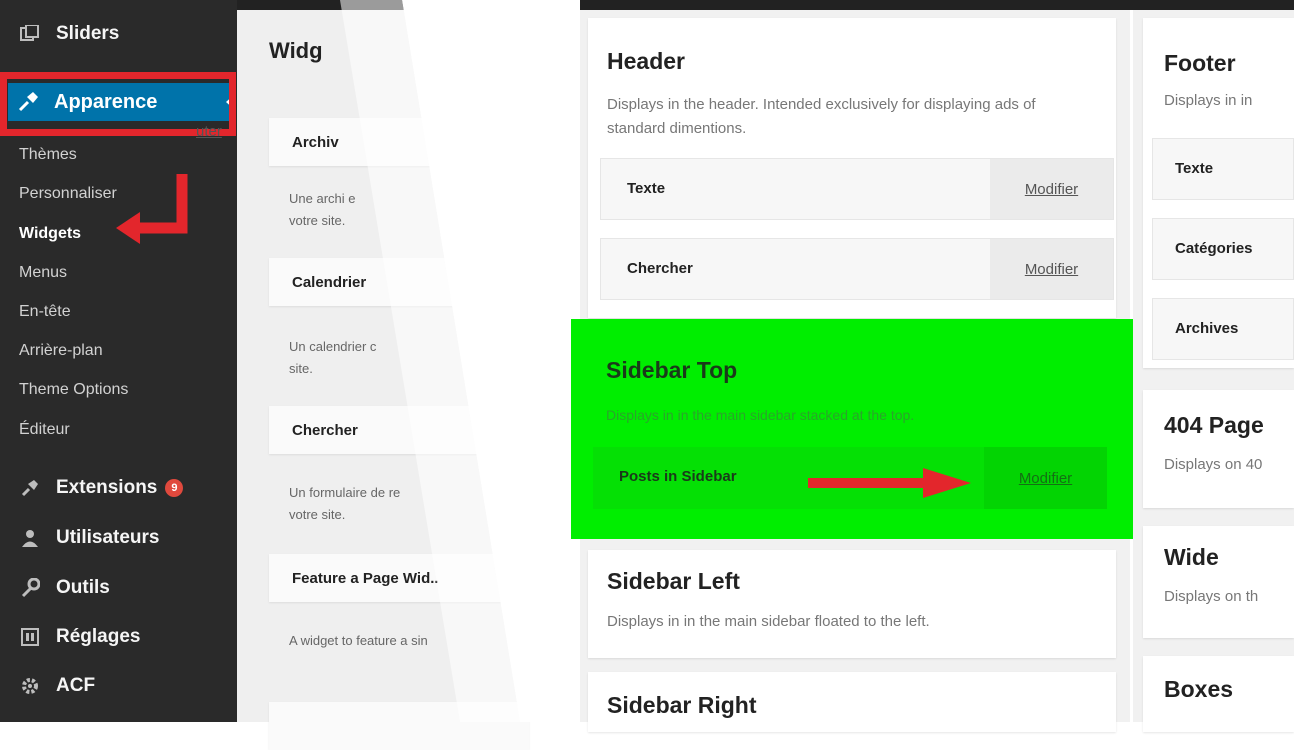 The width and height of the screenshot is (1294, 750). What do you see at coordinates (30, 488) in the screenshot?
I see `plugin-icon` at bounding box center [30, 488].